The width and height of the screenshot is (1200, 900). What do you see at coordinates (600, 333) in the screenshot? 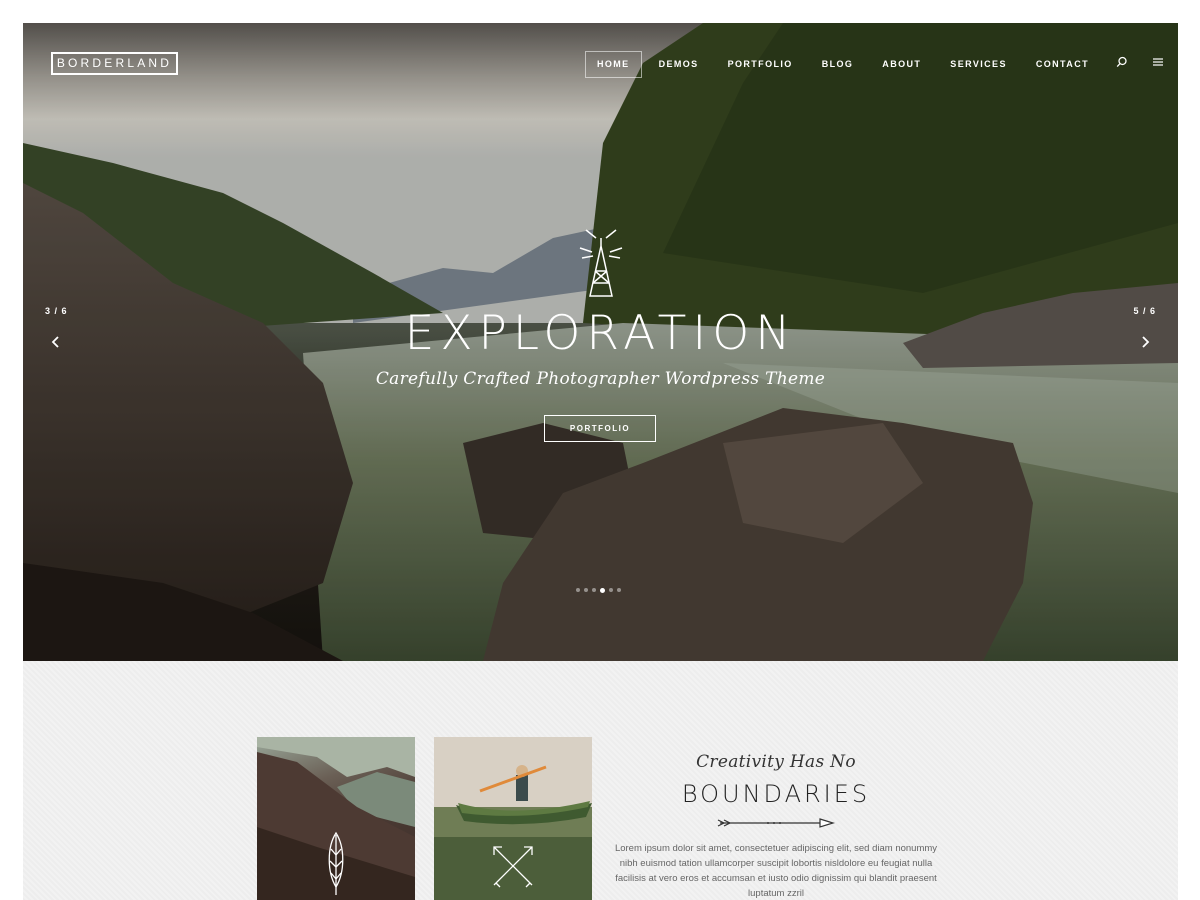
I see `hero-title: EXPLORATION` at bounding box center [600, 333].